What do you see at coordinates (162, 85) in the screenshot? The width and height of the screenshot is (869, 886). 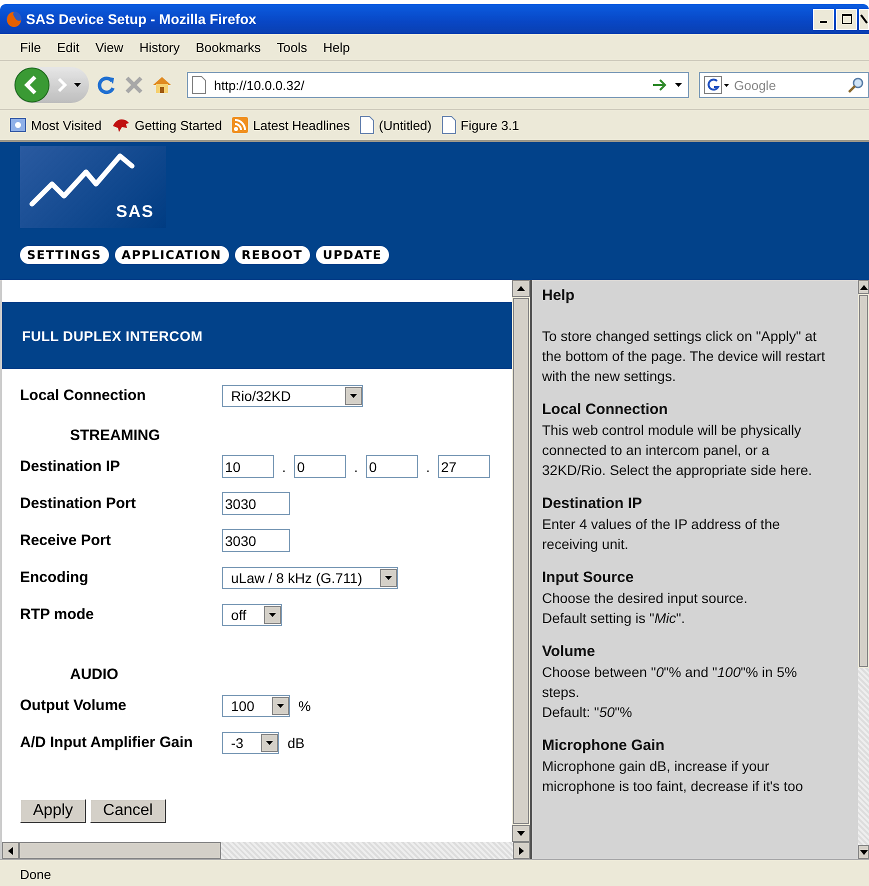 I see `home-icon` at bounding box center [162, 85].